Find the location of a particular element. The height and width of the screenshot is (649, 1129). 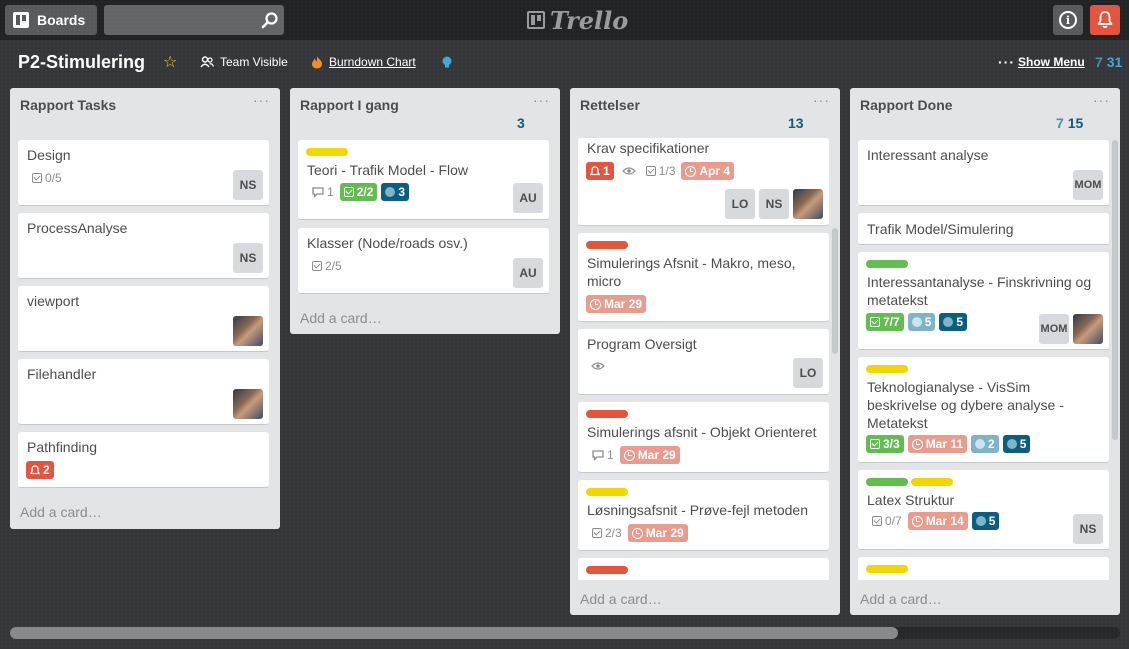

label-green is located at coordinates (887, 264).